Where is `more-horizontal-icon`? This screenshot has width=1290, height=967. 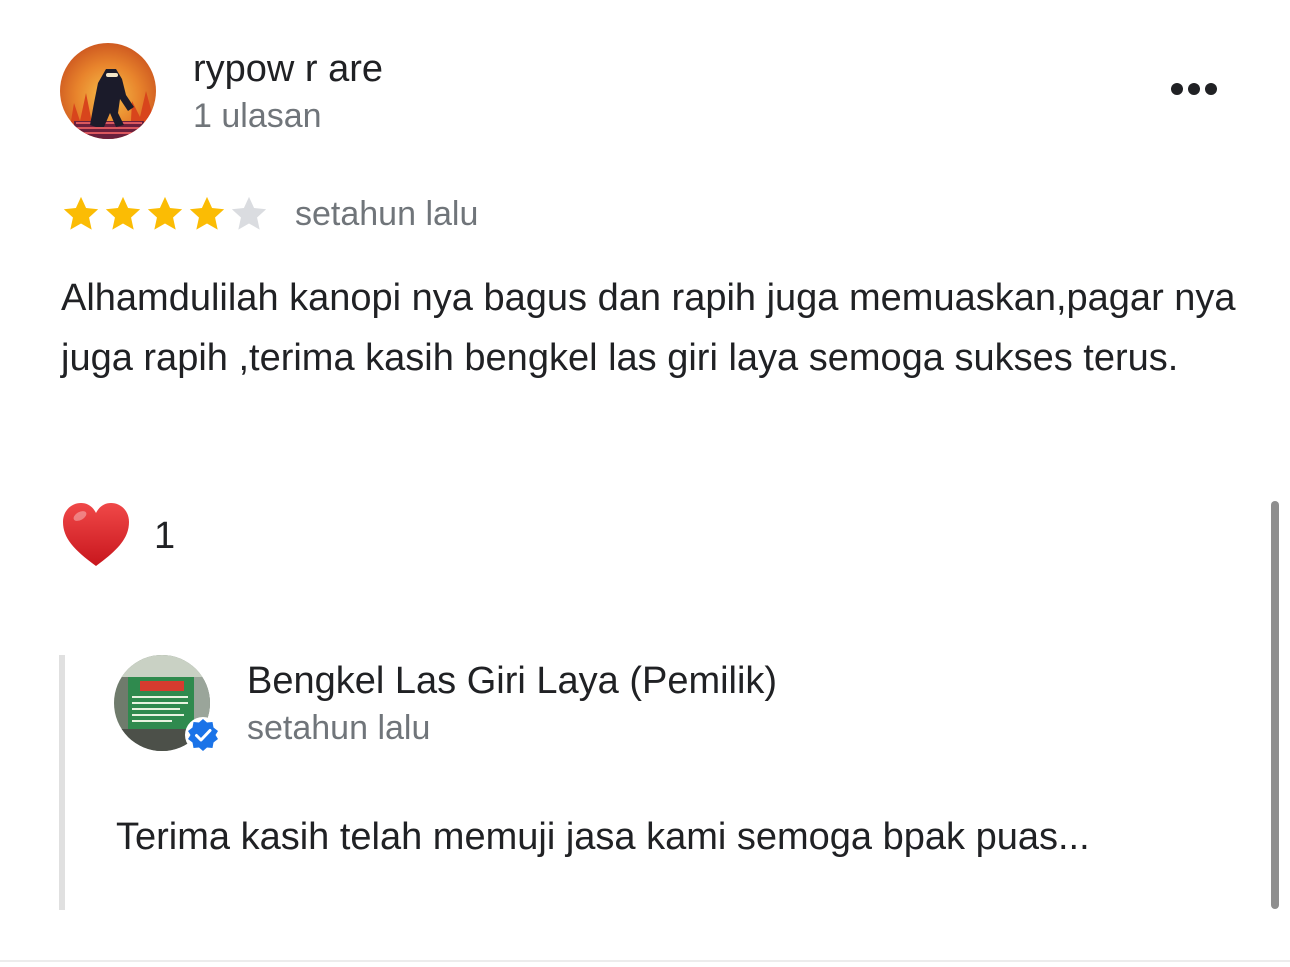 more-horizontal-icon is located at coordinates (1194, 91).